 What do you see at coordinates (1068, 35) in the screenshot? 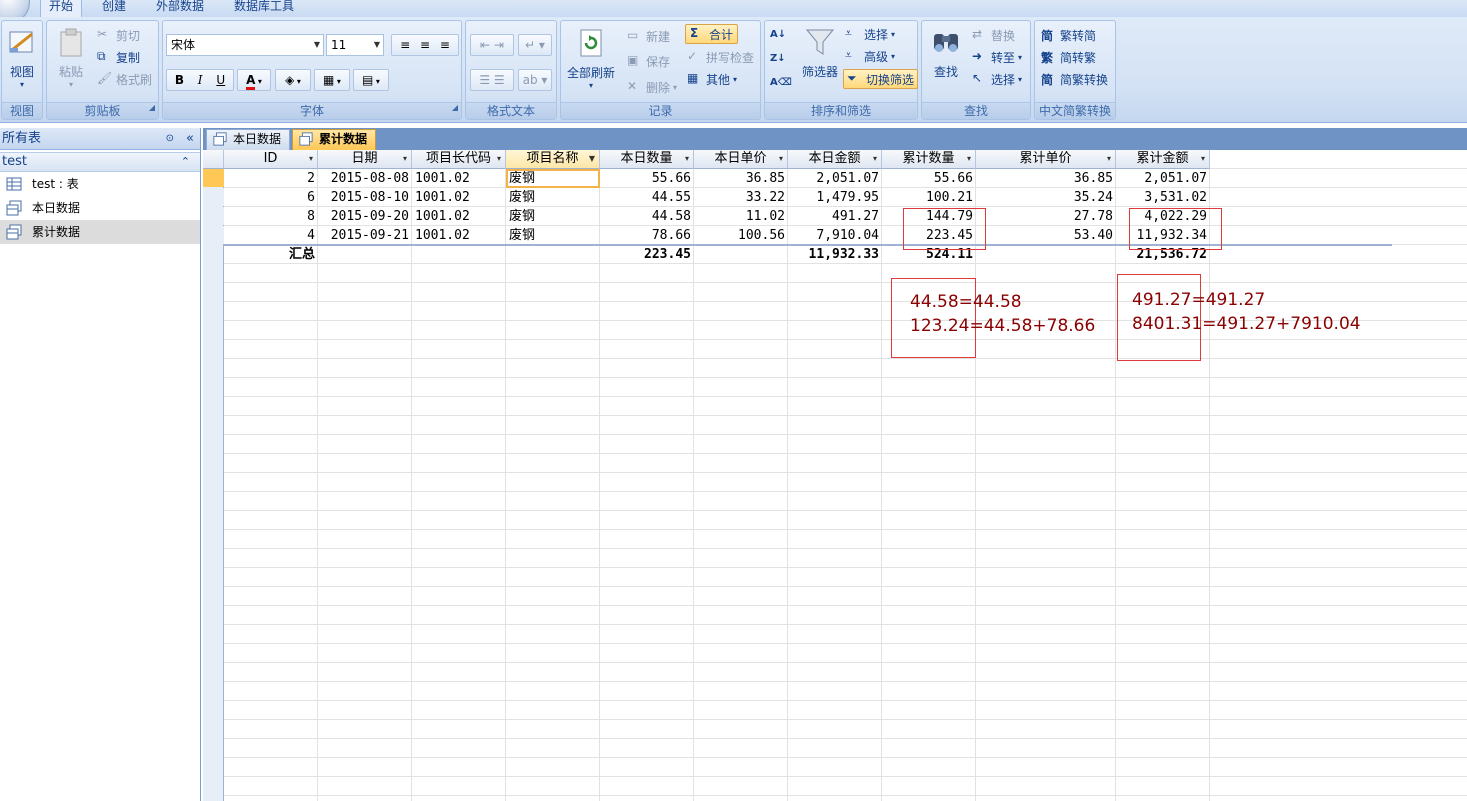
I see `to-simplified-button: 简繁转简` at bounding box center [1068, 35].